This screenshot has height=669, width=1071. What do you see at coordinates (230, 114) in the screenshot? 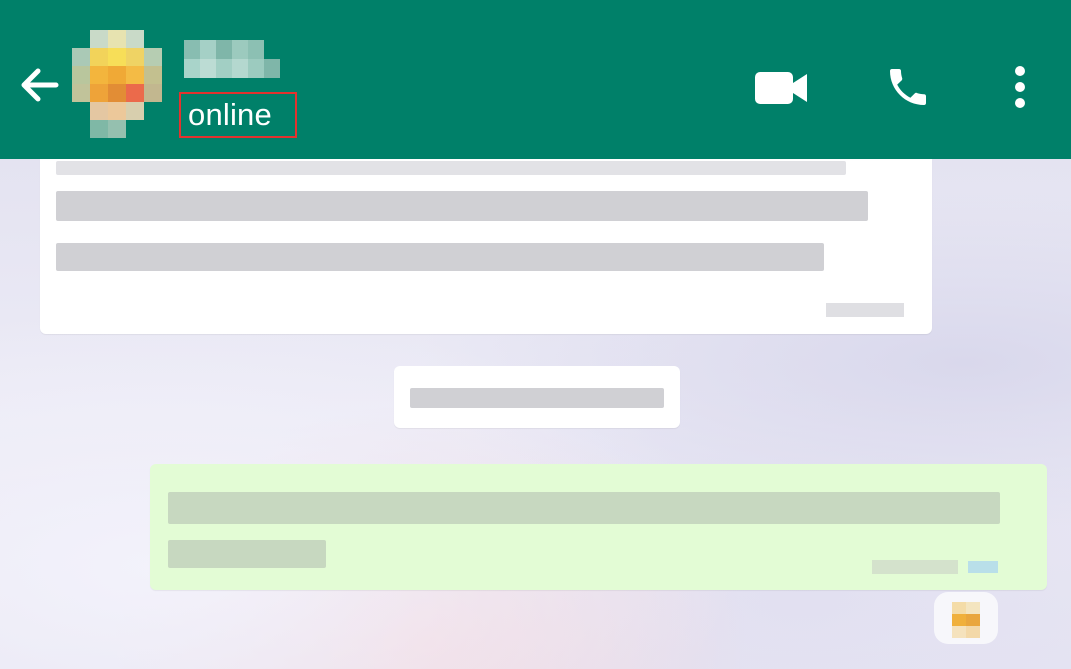
I see `contact-status: online` at bounding box center [230, 114].